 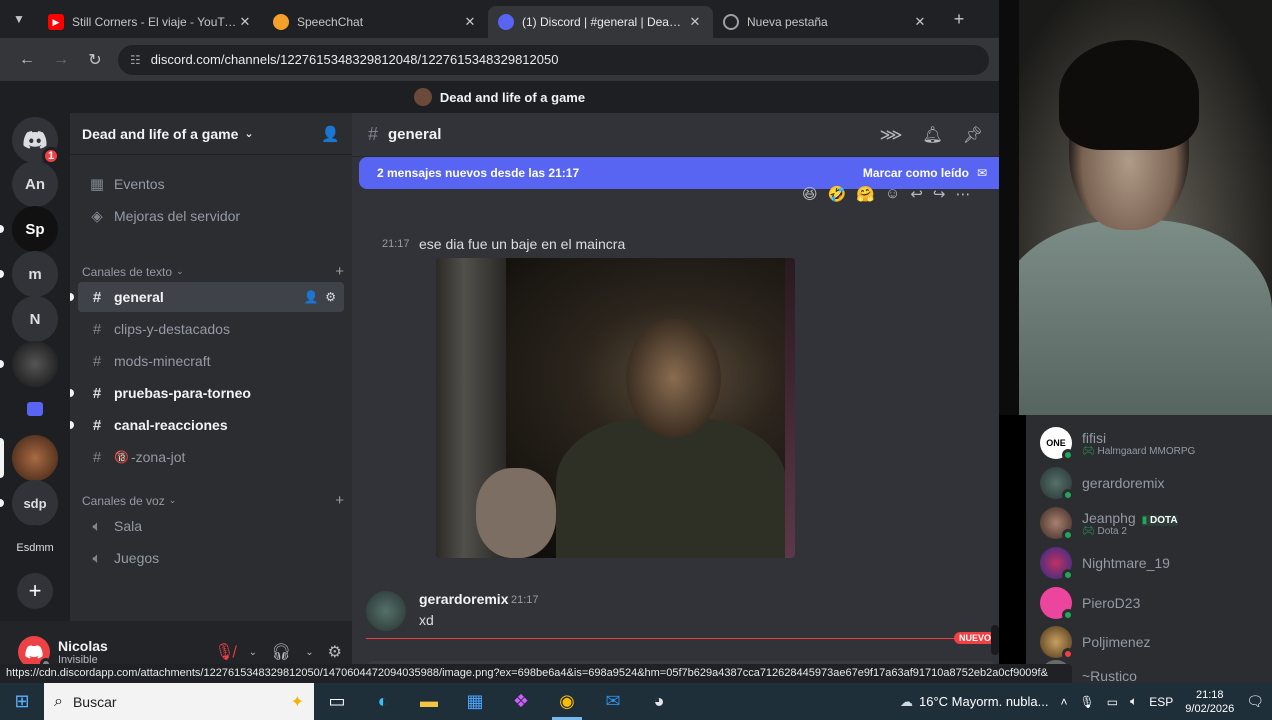 What do you see at coordinates (973, 135) in the screenshot?
I see `pin-icon: 📌︎` at bounding box center [973, 135].